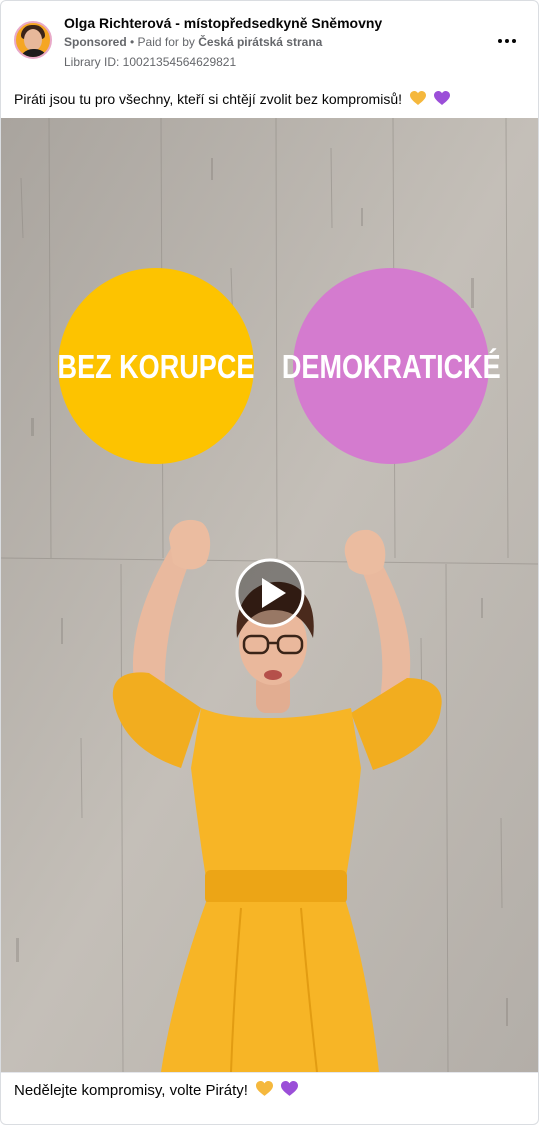  What do you see at coordinates (273, 675) in the screenshot?
I see `mouth` at bounding box center [273, 675].